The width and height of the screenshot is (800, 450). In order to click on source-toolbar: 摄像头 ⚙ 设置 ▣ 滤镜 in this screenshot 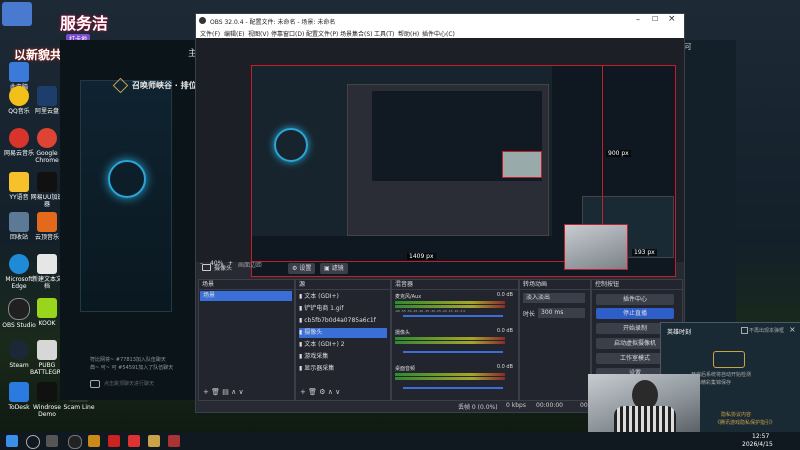, I will do `click(440, 269)`.